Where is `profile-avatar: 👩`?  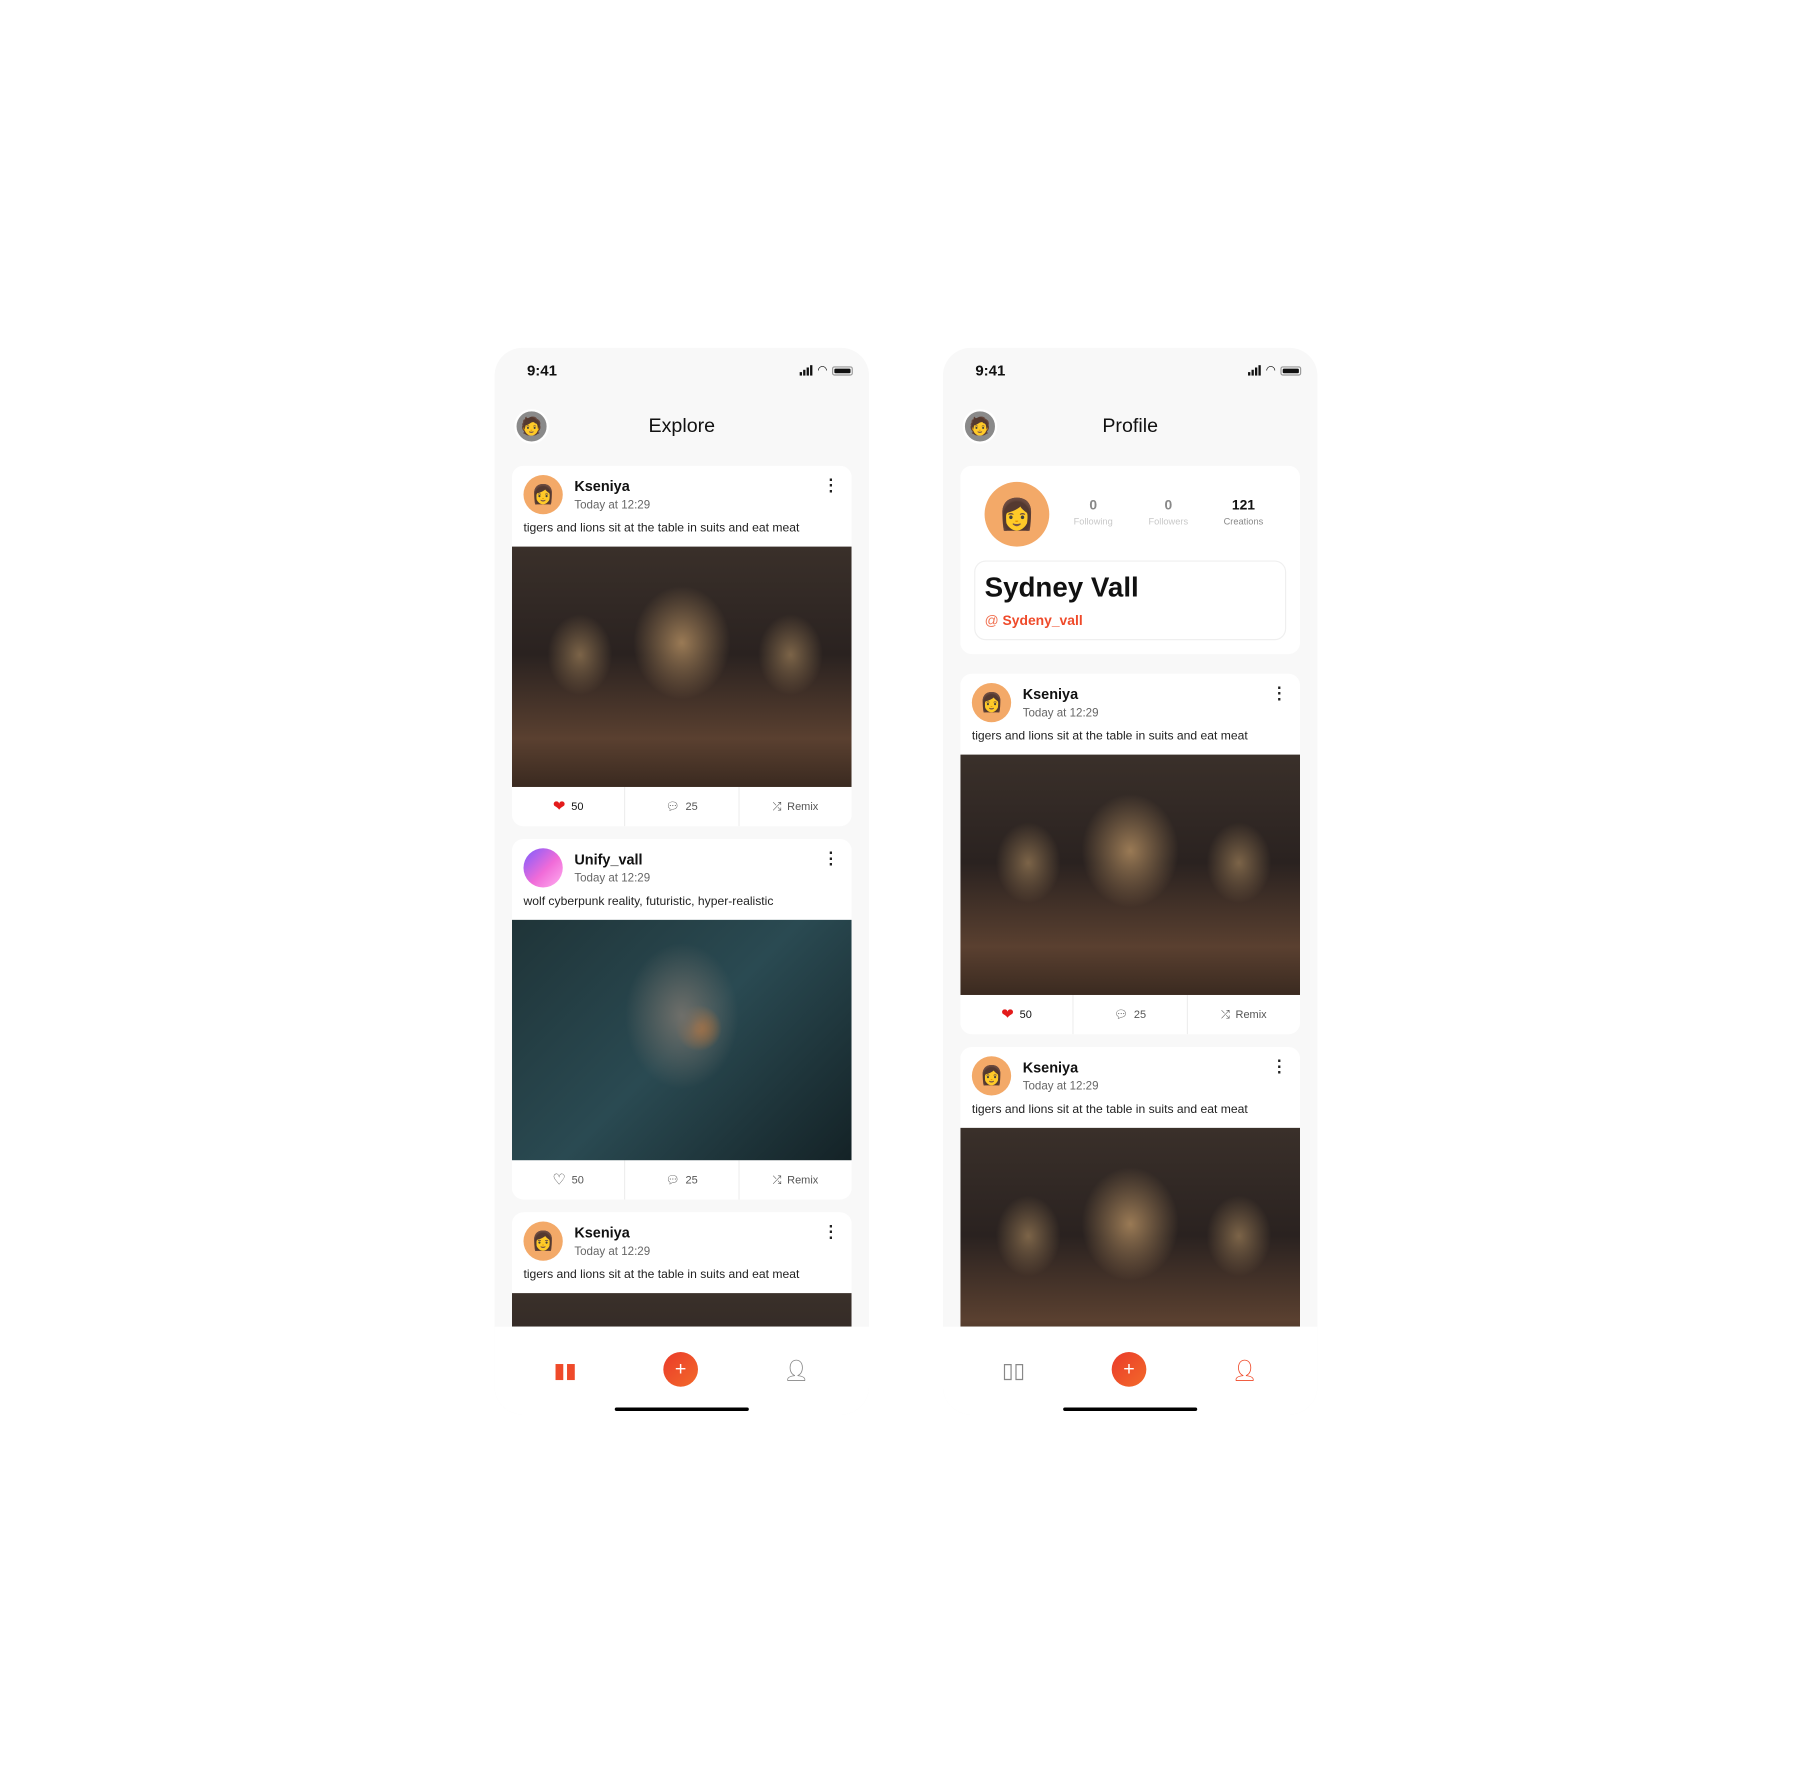
profile-avatar: 👩 is located at coordinates (1017, 514).